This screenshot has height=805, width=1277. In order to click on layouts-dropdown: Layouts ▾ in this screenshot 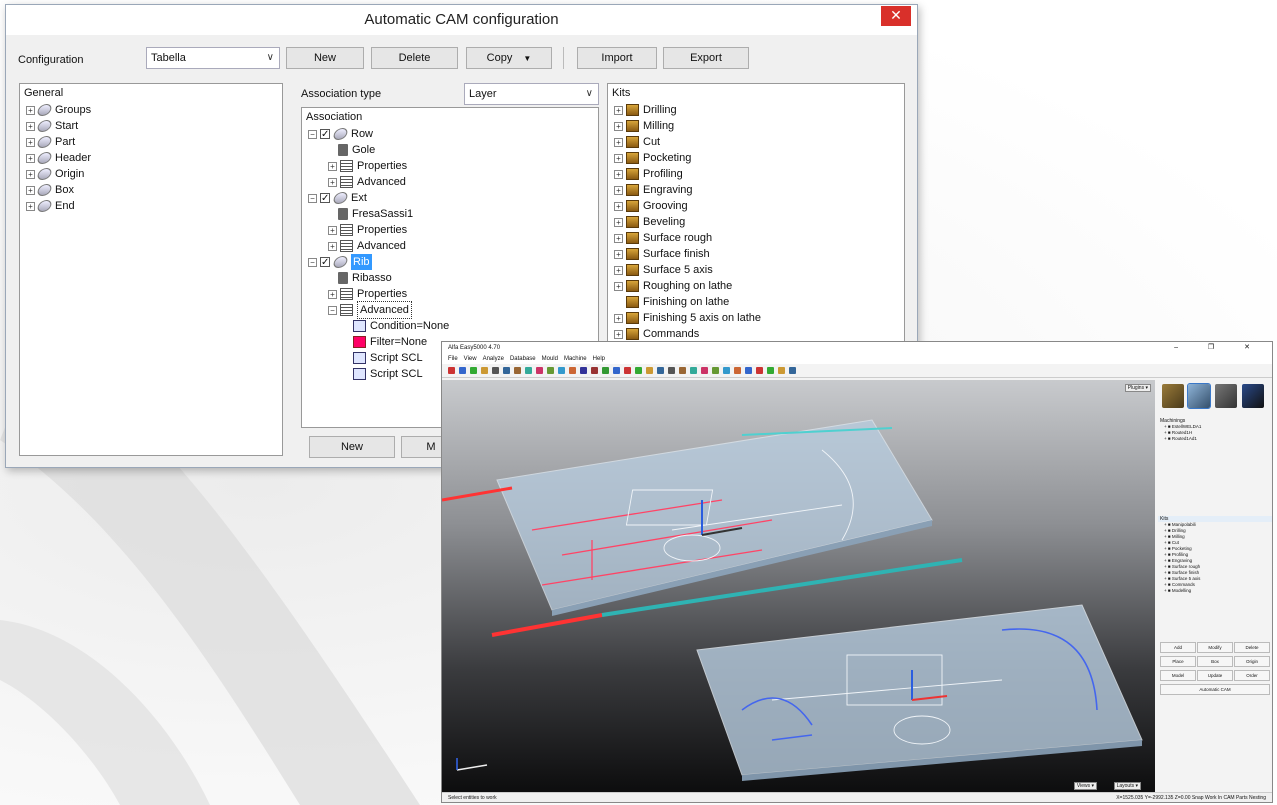, I will do `click(1127, 786)`.